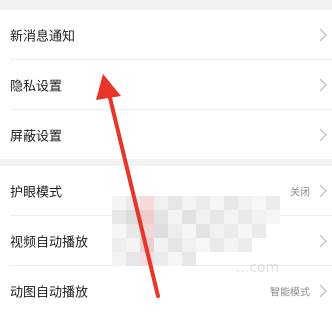 Image resolution: width=332 pixels, height=315 pixels. I want to click on row-value: 关闭, so click(300, 192).